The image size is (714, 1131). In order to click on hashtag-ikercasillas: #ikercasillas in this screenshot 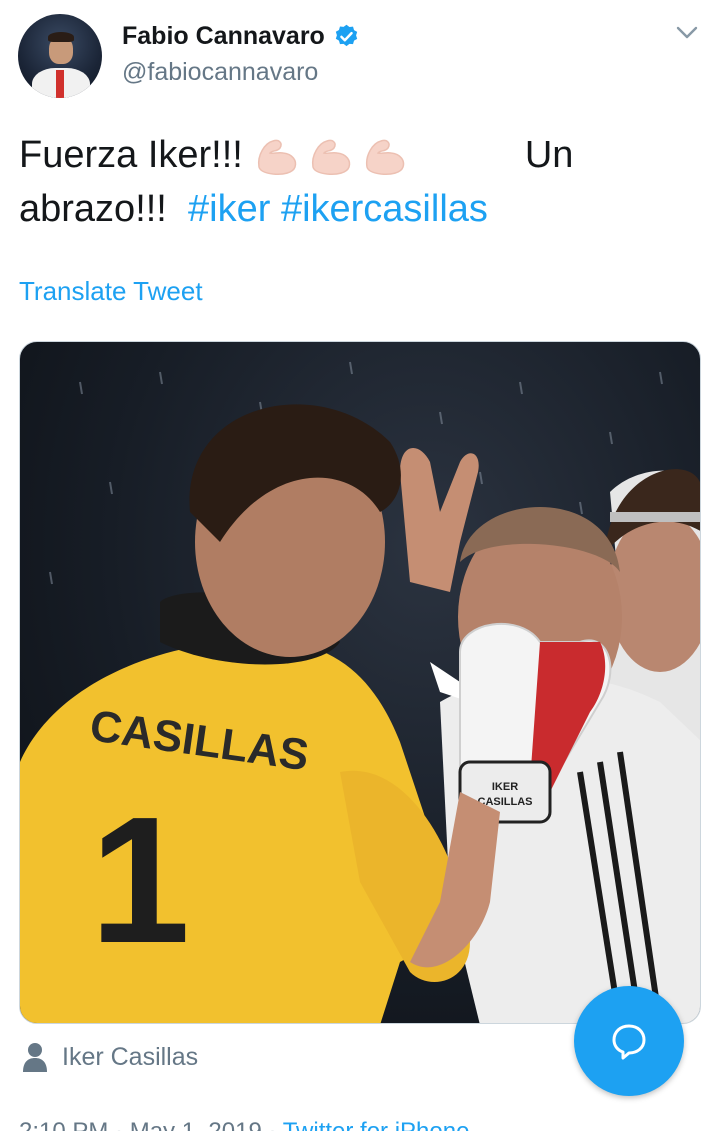, I will do `click(384, 209)`.